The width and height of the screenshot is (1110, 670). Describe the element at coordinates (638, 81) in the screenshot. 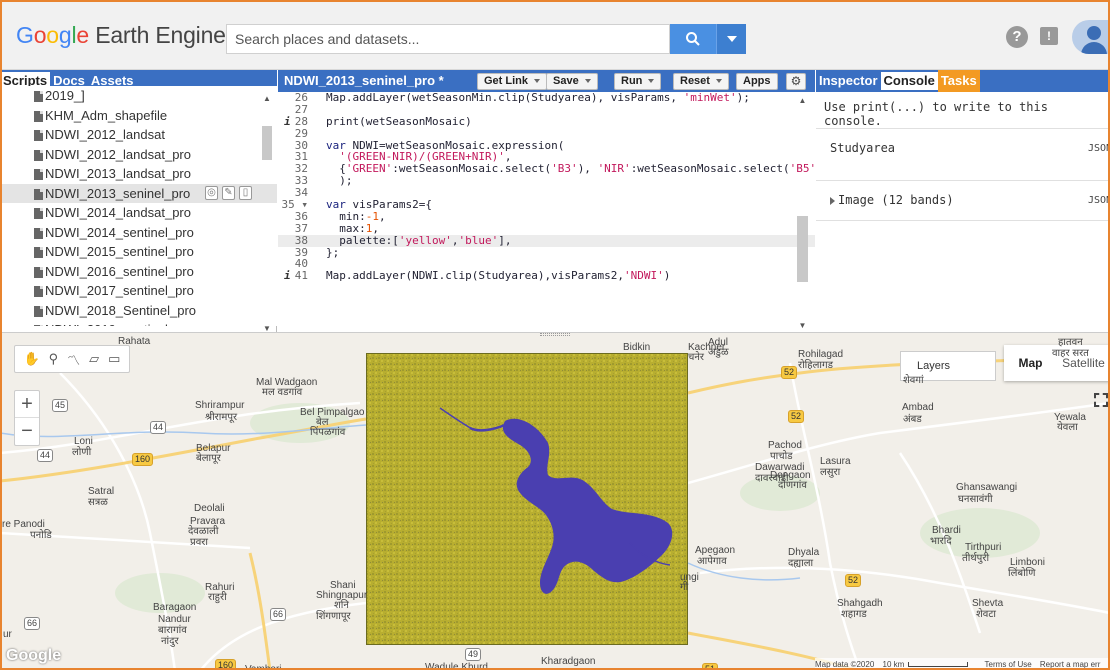

I see `run-button: Run` at that location.